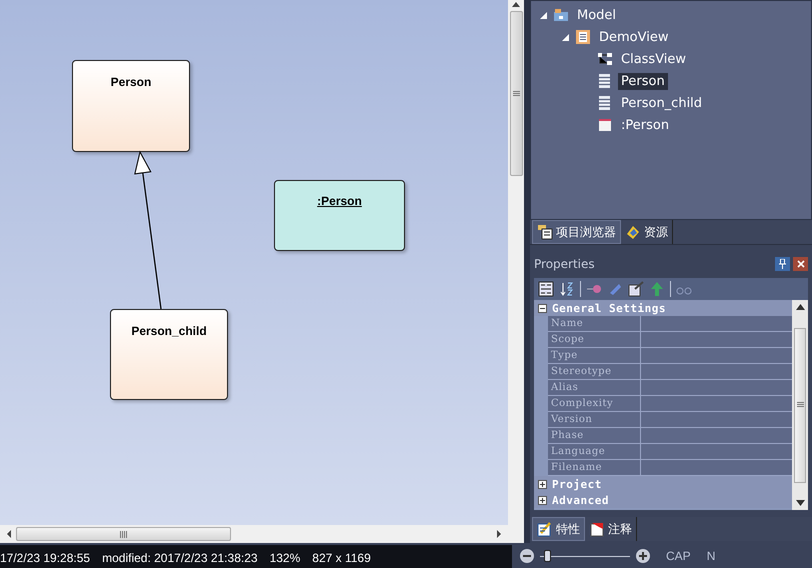  I want to click on property-name: Complexity, so click(594, 403).